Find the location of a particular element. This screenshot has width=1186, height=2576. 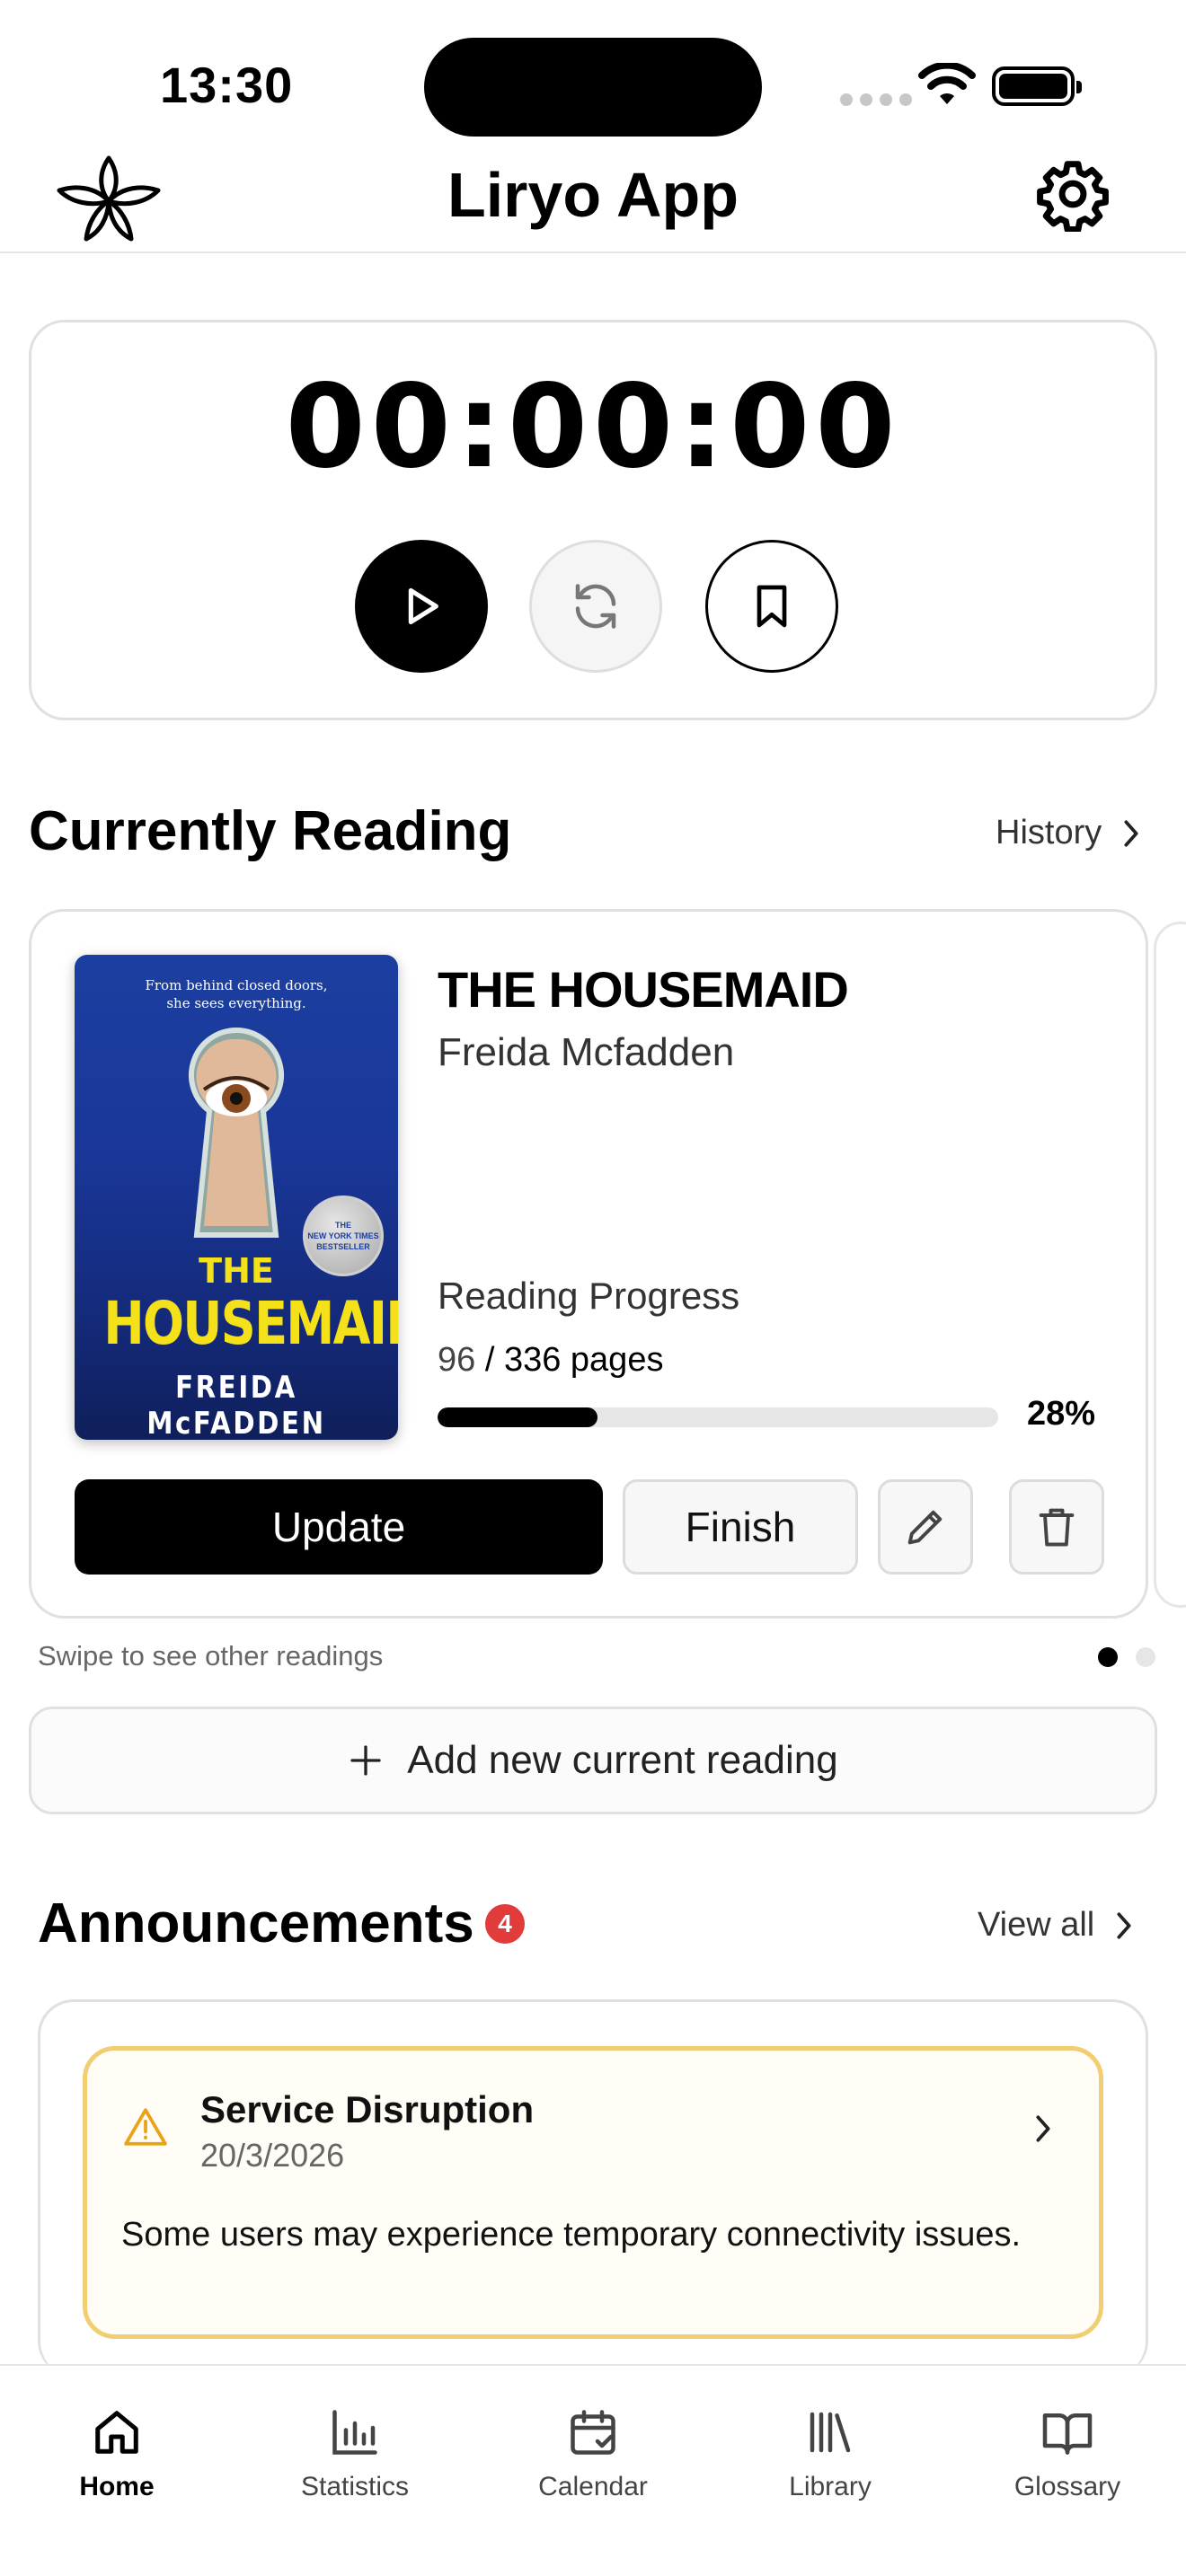

timer-display: 00:00:00 is located at coordinates (593, 427).